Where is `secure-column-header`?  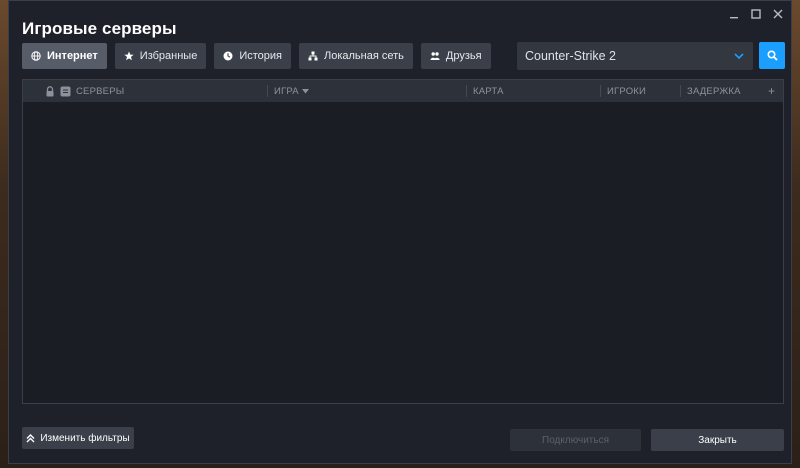
secure-column-header is located at coordinates (65, 91).